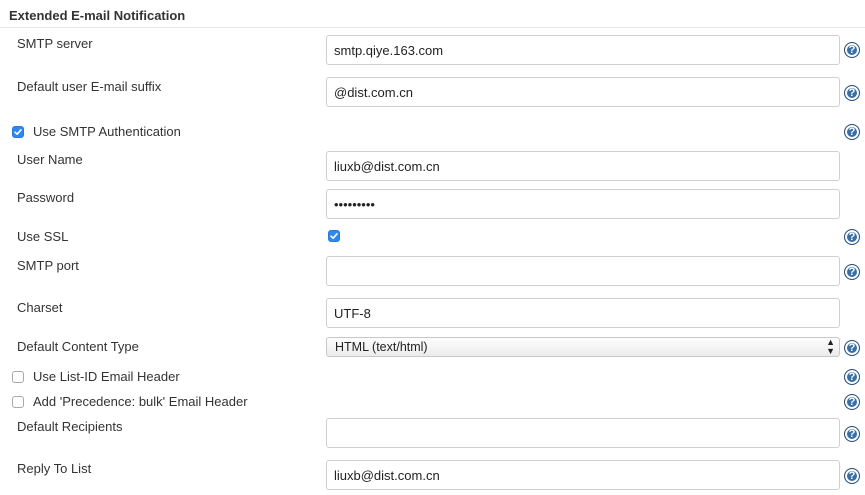  What do you see at coordinates (48, 265) in the screenshot?
I see `smtp-port-label: SMTP port` at bounding box center [48, 265].